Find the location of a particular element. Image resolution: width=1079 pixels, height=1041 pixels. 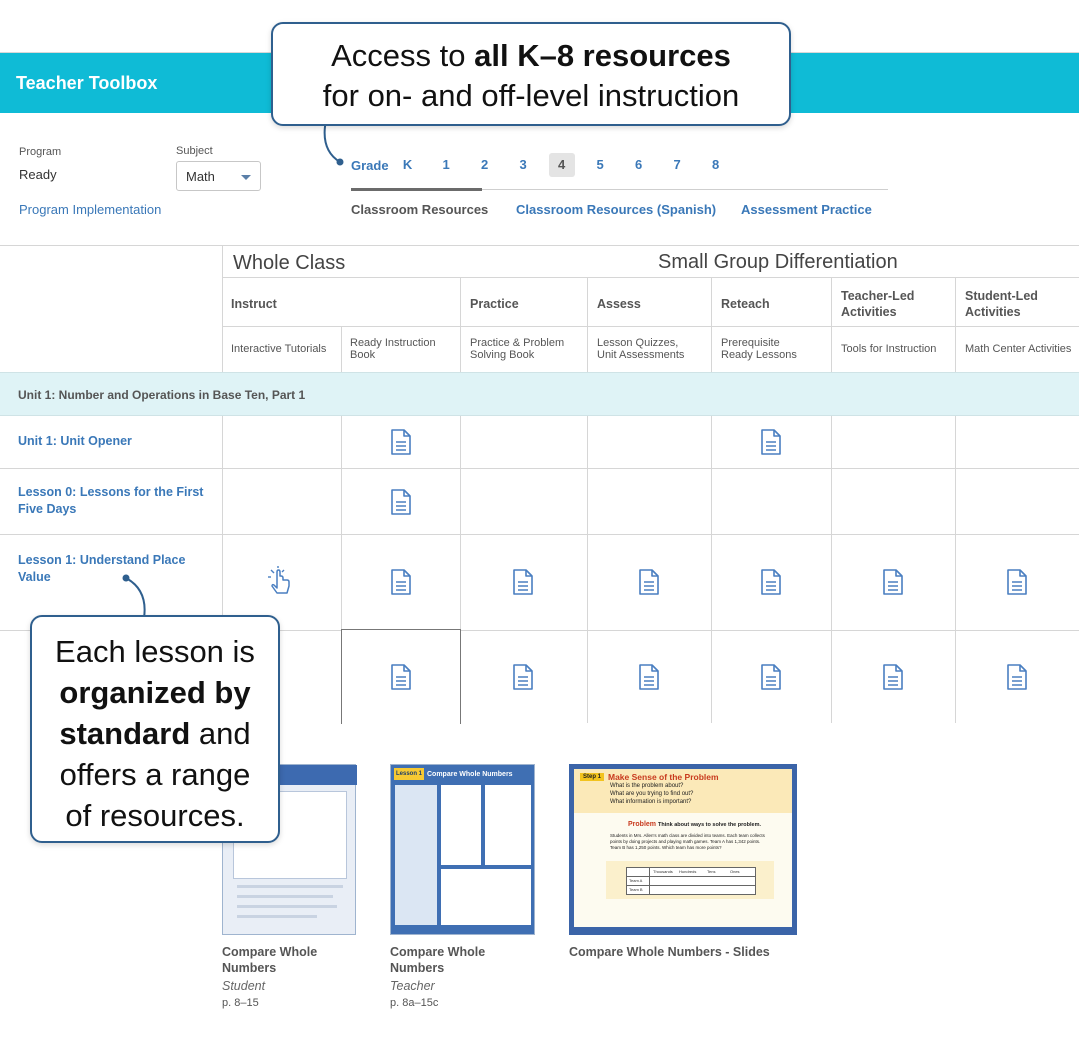

pv-head: Thousands is located at coordinates (663, 871).